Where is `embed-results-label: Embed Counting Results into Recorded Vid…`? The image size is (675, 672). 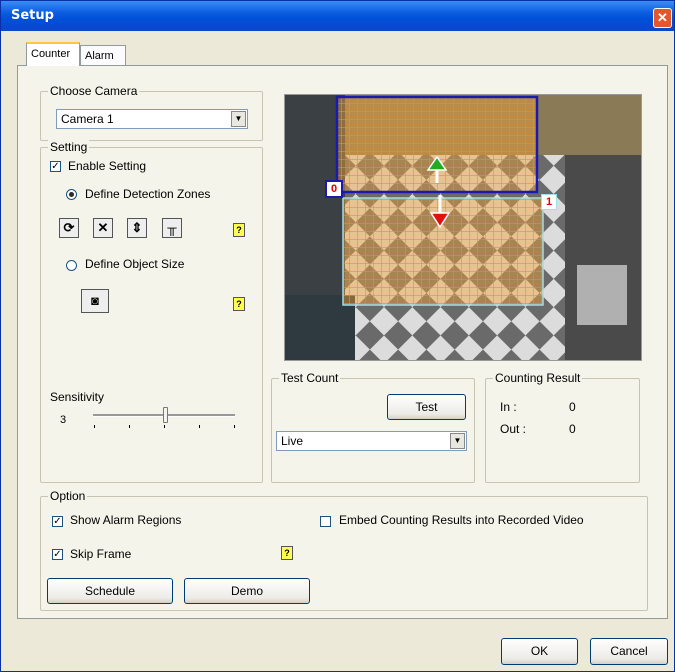
embed-results-label: Embed Counting Results into Recorded Vid… is located at coordinates (461, 520).